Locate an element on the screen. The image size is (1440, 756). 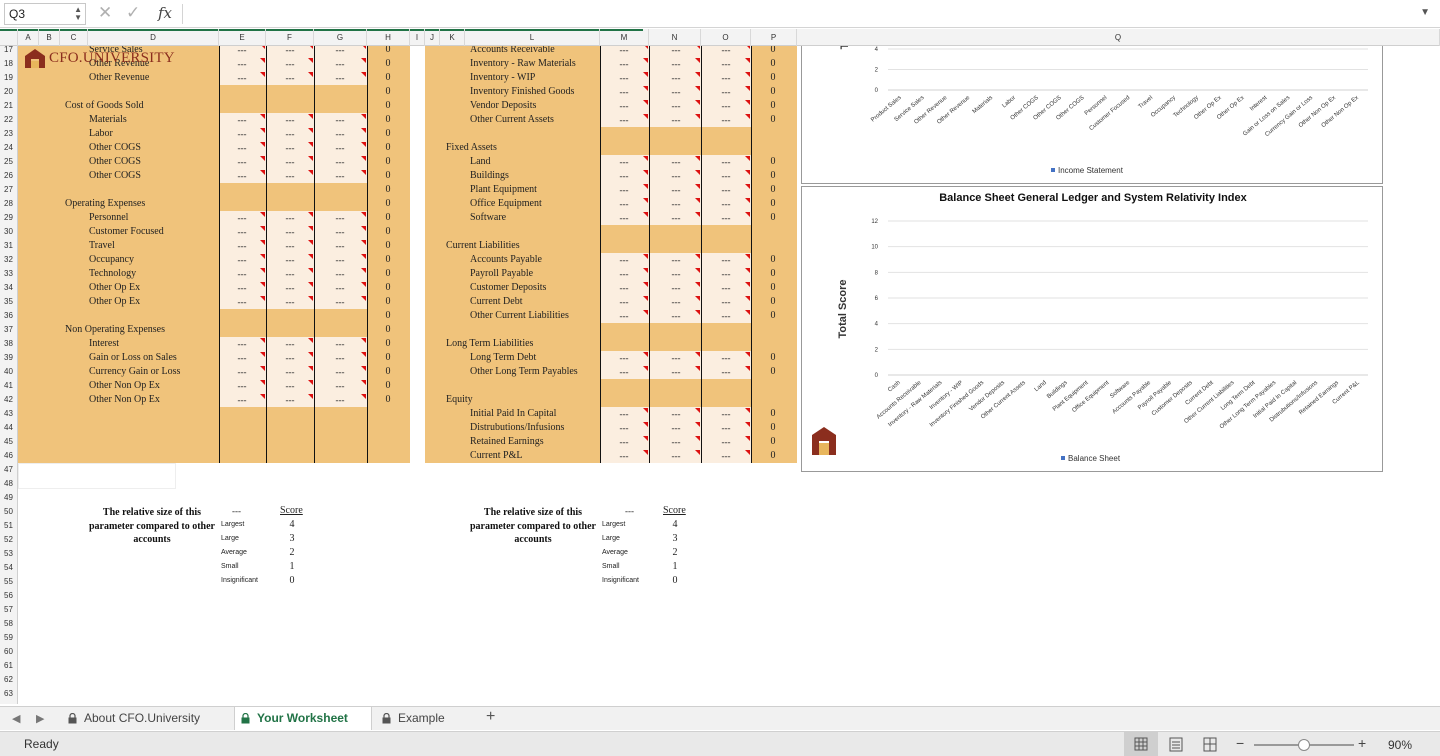
zoom-in-button: + is located at coordinates (1362, 743).